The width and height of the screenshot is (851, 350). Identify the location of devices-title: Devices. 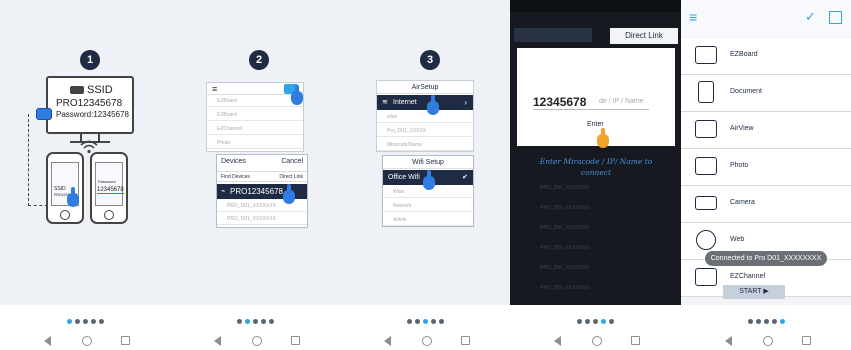
(233, 161).